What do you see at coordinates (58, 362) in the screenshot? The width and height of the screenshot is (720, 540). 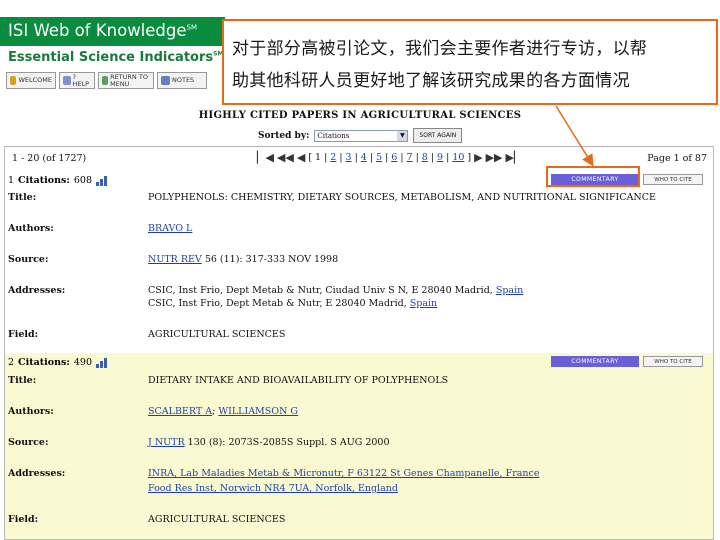 I see `record-header: 2 Citations: 490` at bounding box center [58, 362].